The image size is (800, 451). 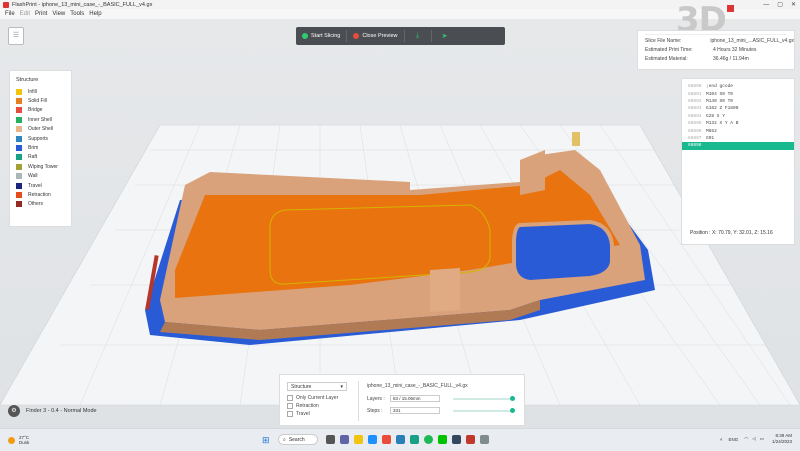 I want to click on document-icon: ☰, so click(x=16, y=36).